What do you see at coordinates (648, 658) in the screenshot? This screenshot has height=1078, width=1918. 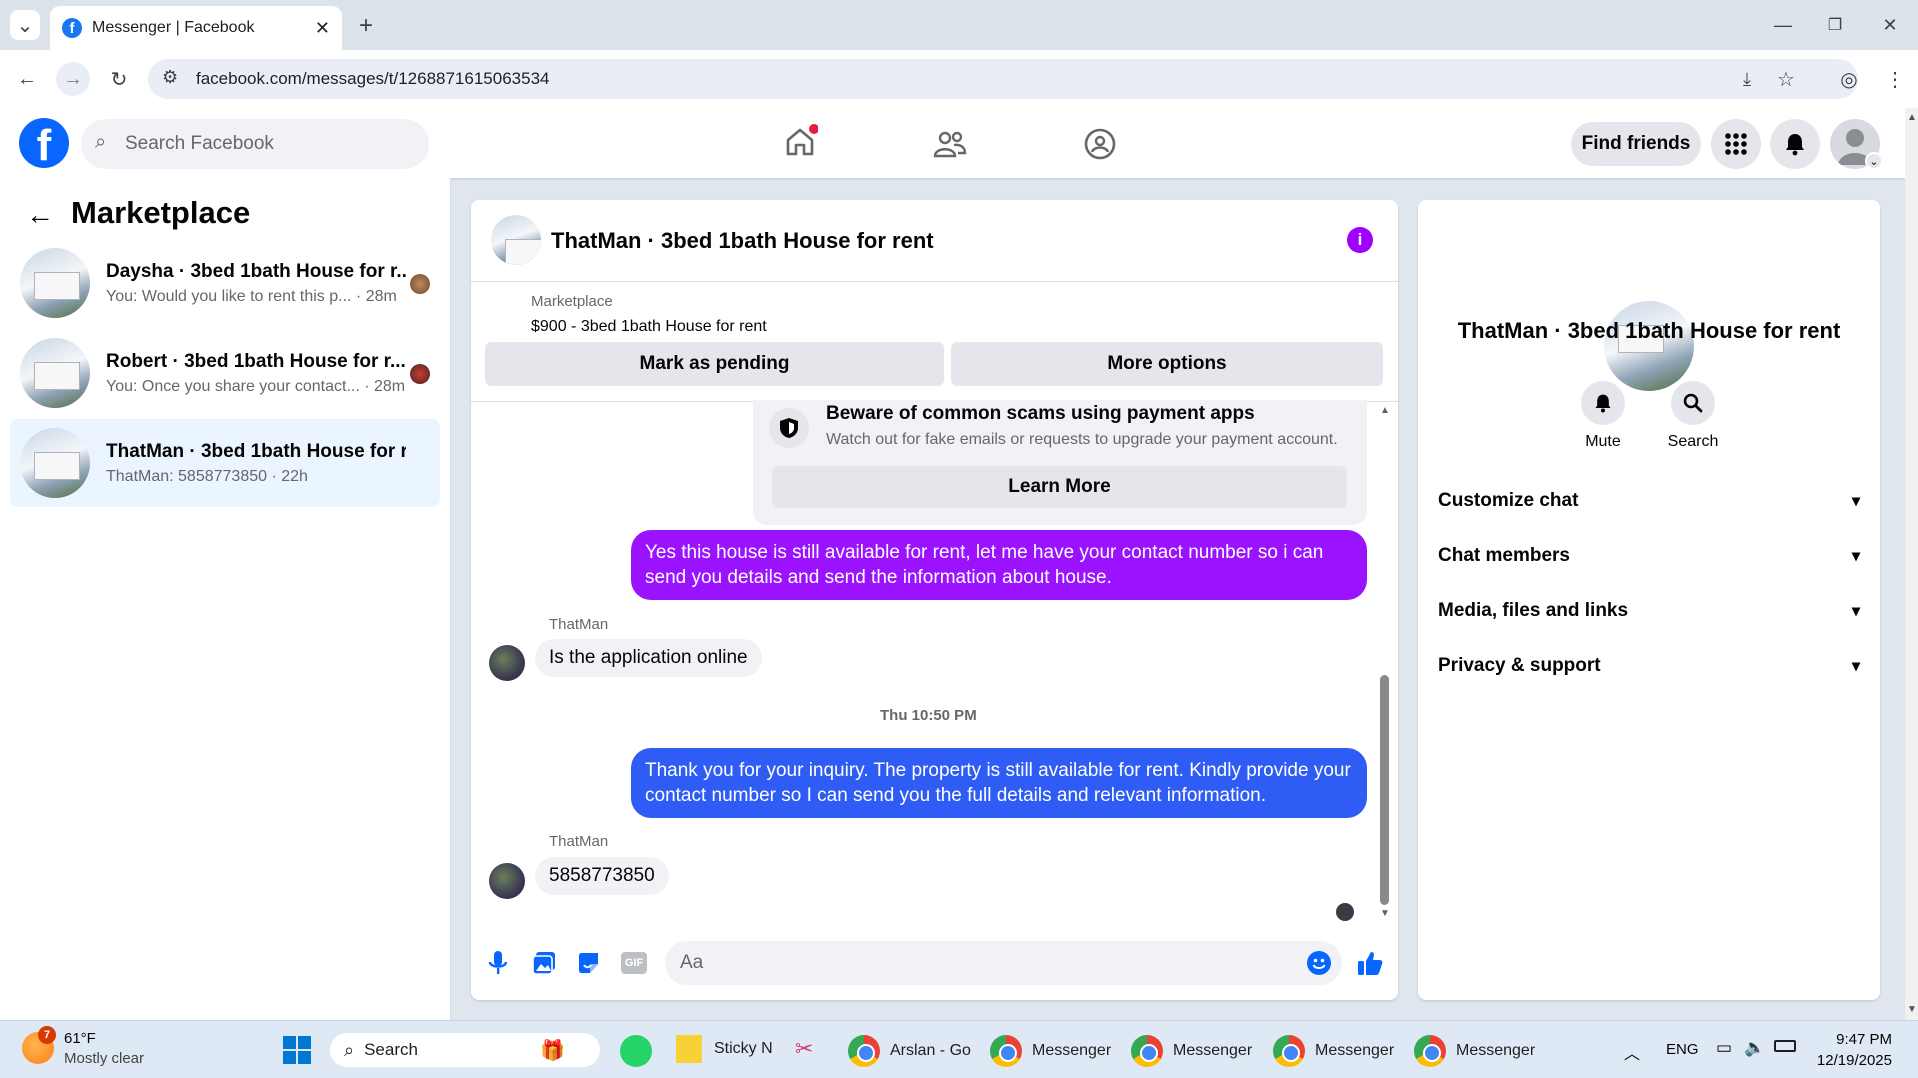 I see `message-bubble-incoming: Is the application online` at bounding box center [648, 658].